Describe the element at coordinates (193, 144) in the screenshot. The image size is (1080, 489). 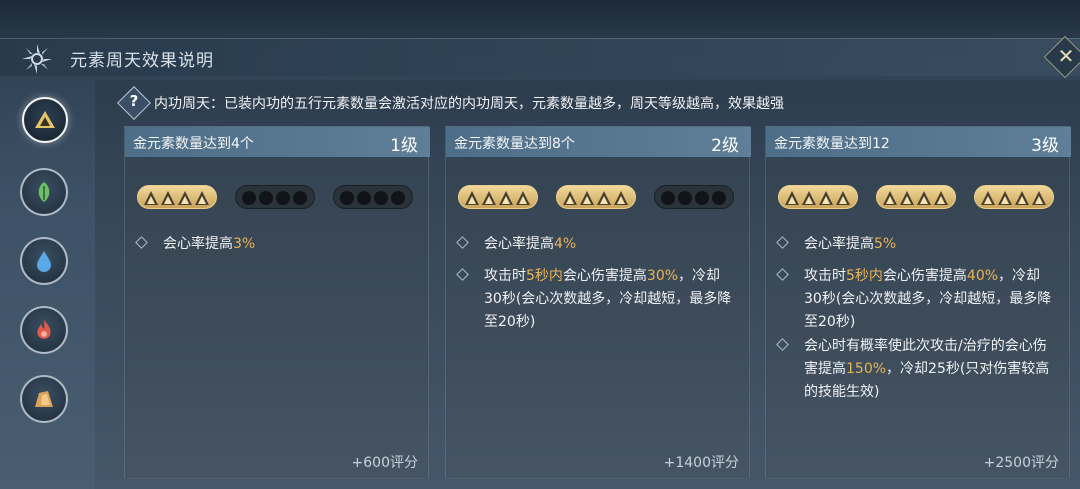
I see `tier-condition: 金元素数量达到4个` at that location.